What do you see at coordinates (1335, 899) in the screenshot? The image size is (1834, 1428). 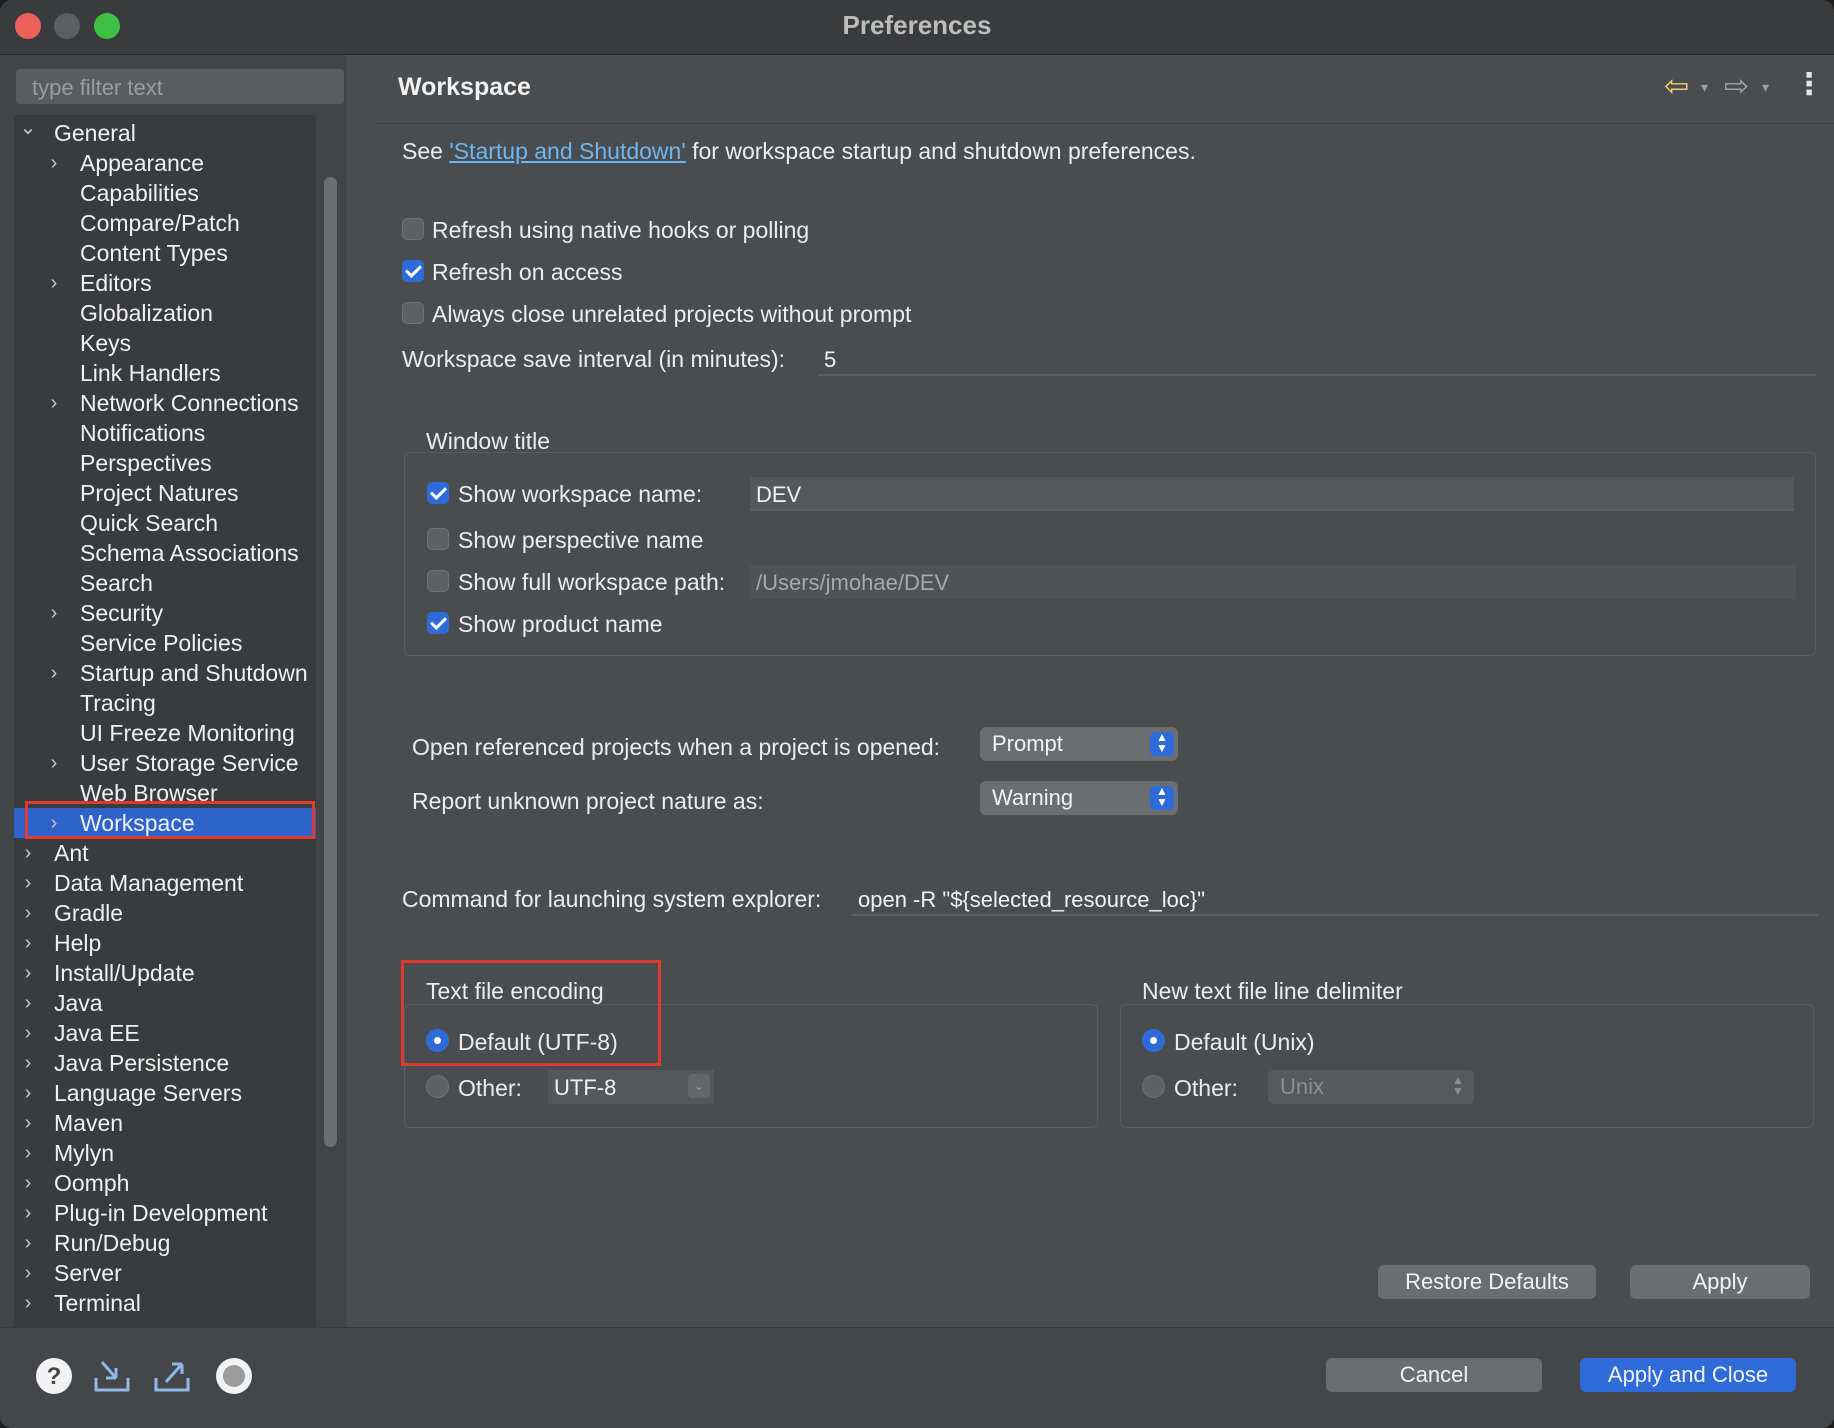 I see `system-explorer-field: open -R "${selected_resource_loc}"` at bounding box center [1335, 899].